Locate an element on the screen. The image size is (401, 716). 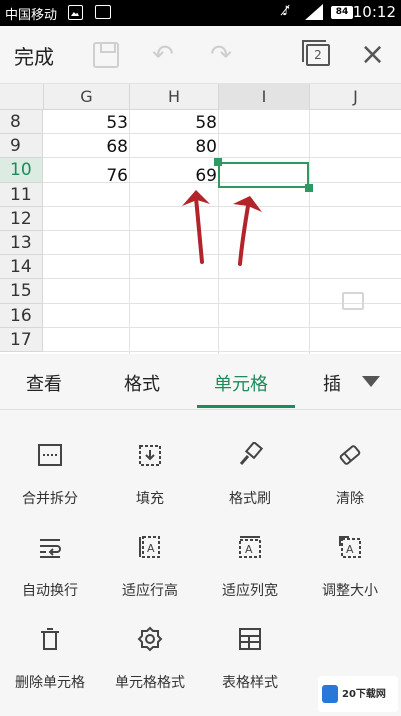
notification-icon is located at coordinates (75, 12).